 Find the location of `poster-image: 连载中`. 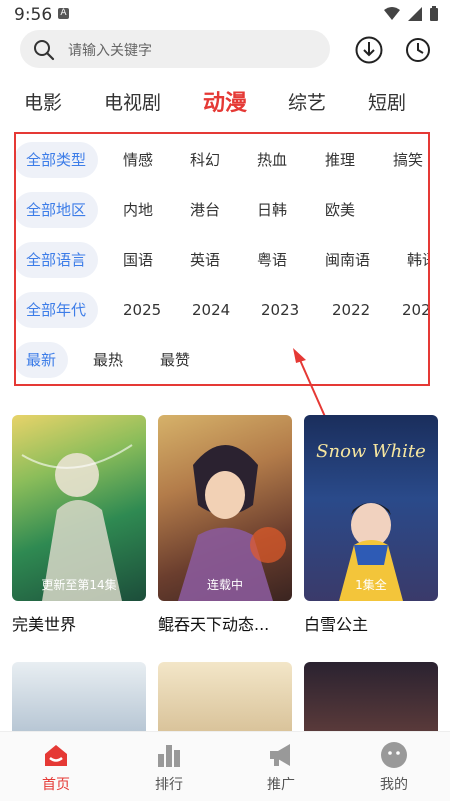

poster-image: 连载中 is located at coordinates (225, 508).